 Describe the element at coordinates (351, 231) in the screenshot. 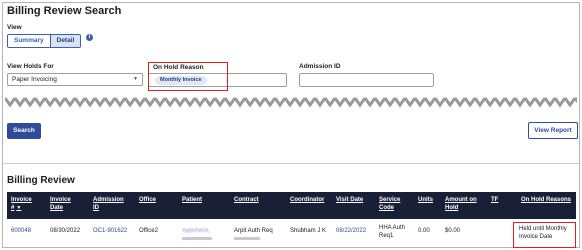

I see `cell-visit-date: 08/22/2022` at that location.